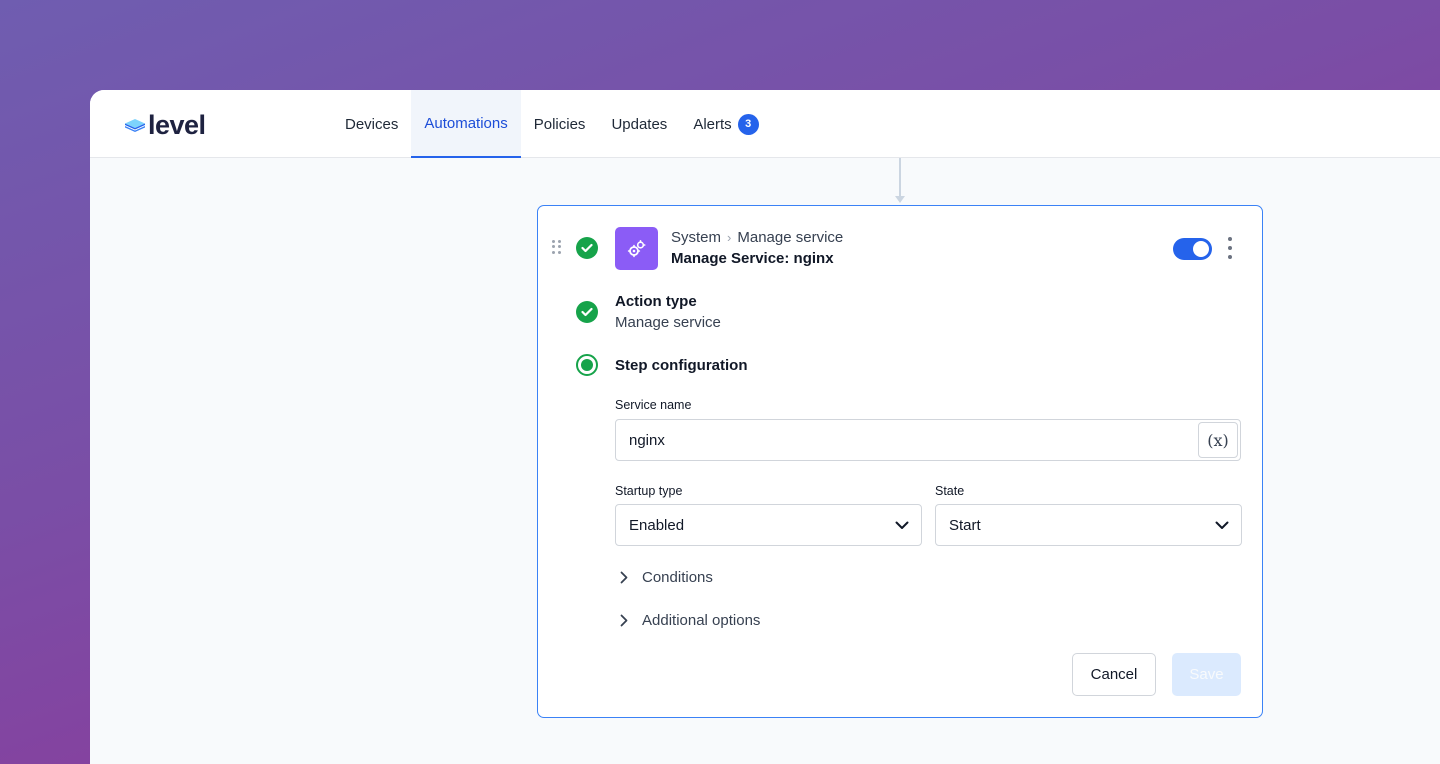  What do you see at coordinates (965, 525) in the screenshot?
I see `state-value: Start` at bounding box center [965, 525].